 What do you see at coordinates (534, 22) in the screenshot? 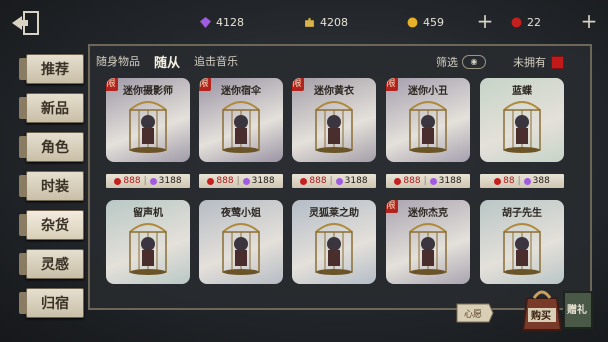
I see `gem-count: 22` at bounding box center [534, 22].